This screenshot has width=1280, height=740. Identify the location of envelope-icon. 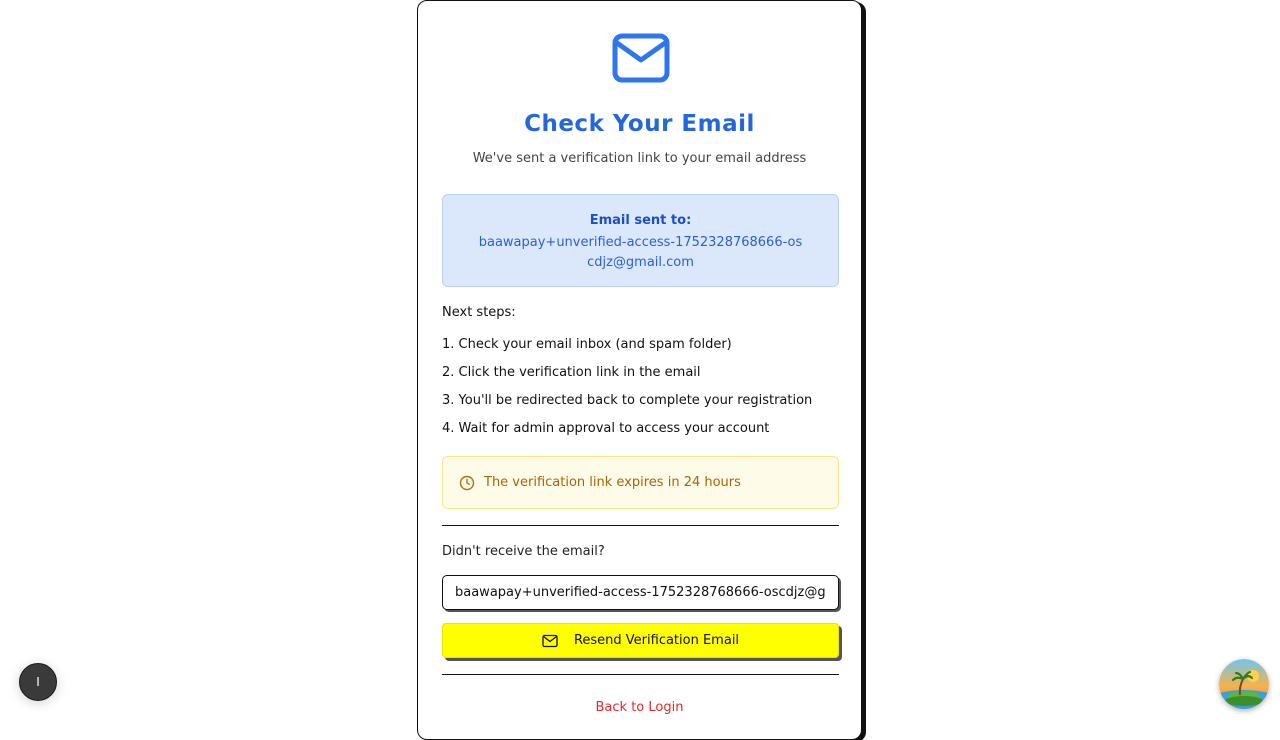
(641, 58).